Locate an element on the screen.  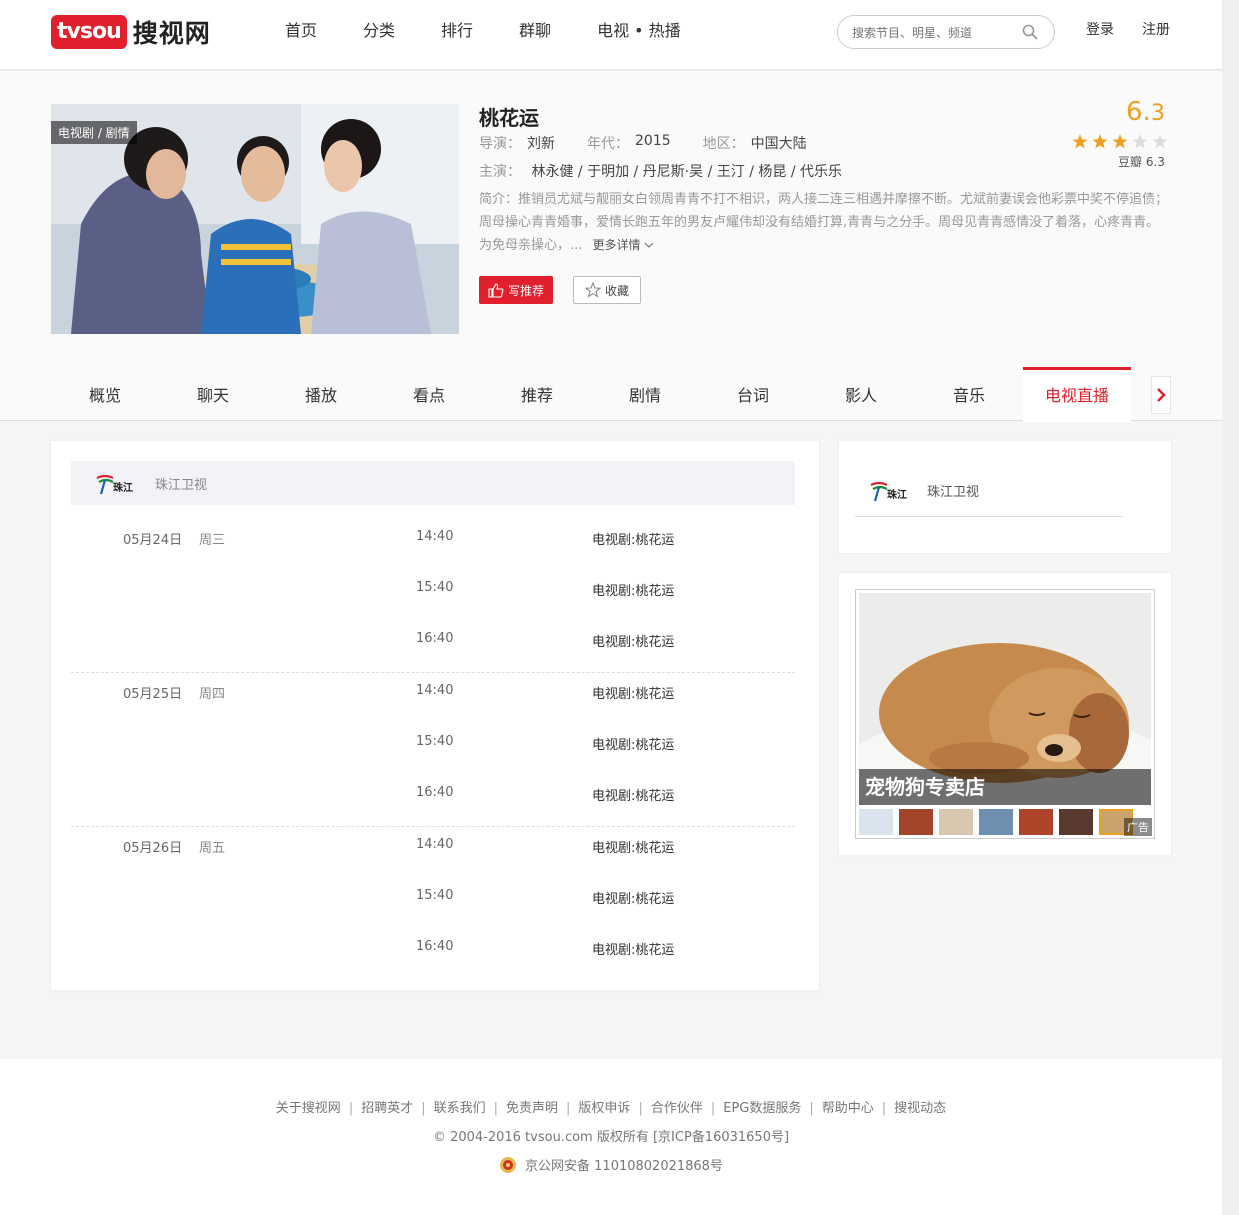
cast-label: 主演： is located at coordinates (500, 172).